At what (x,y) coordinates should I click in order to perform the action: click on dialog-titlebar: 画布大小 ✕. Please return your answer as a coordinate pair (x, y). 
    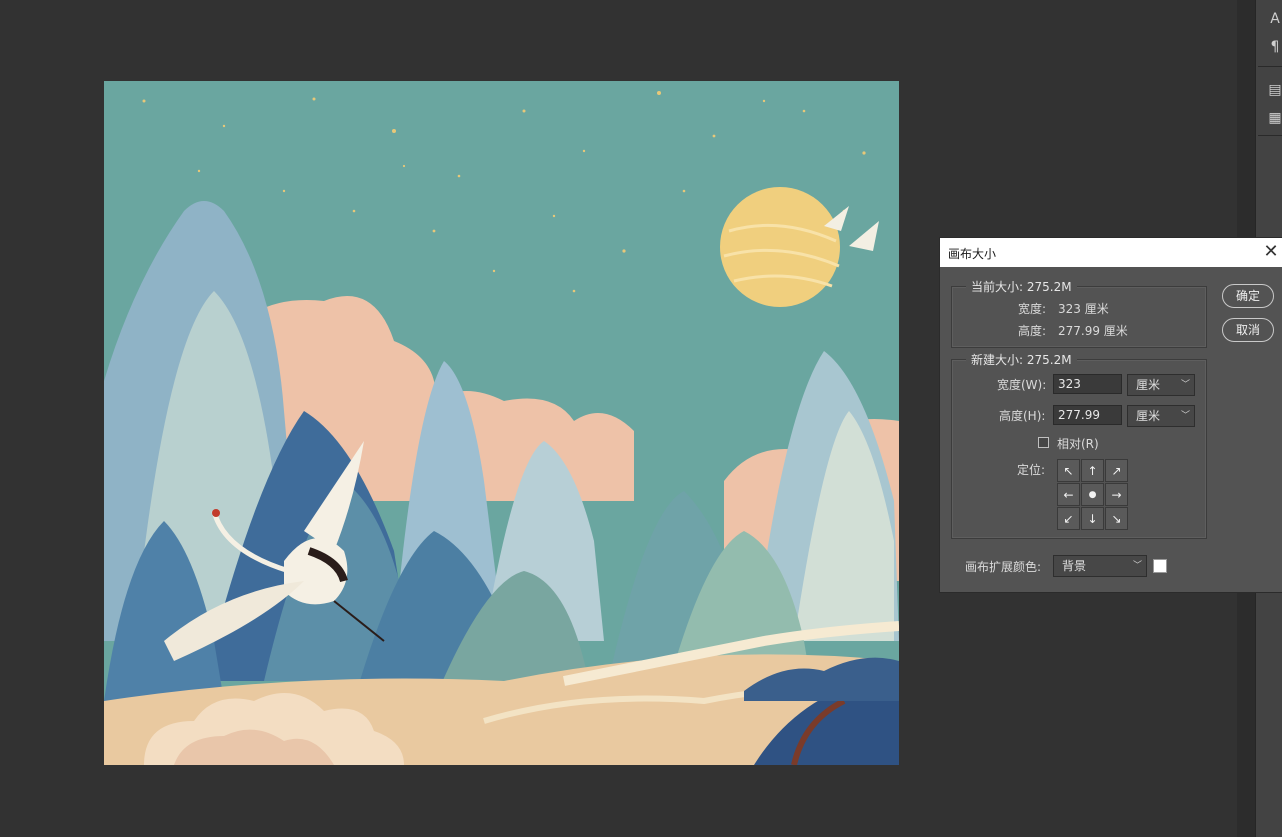
    Looking at the image, I should click on (1111, 252).